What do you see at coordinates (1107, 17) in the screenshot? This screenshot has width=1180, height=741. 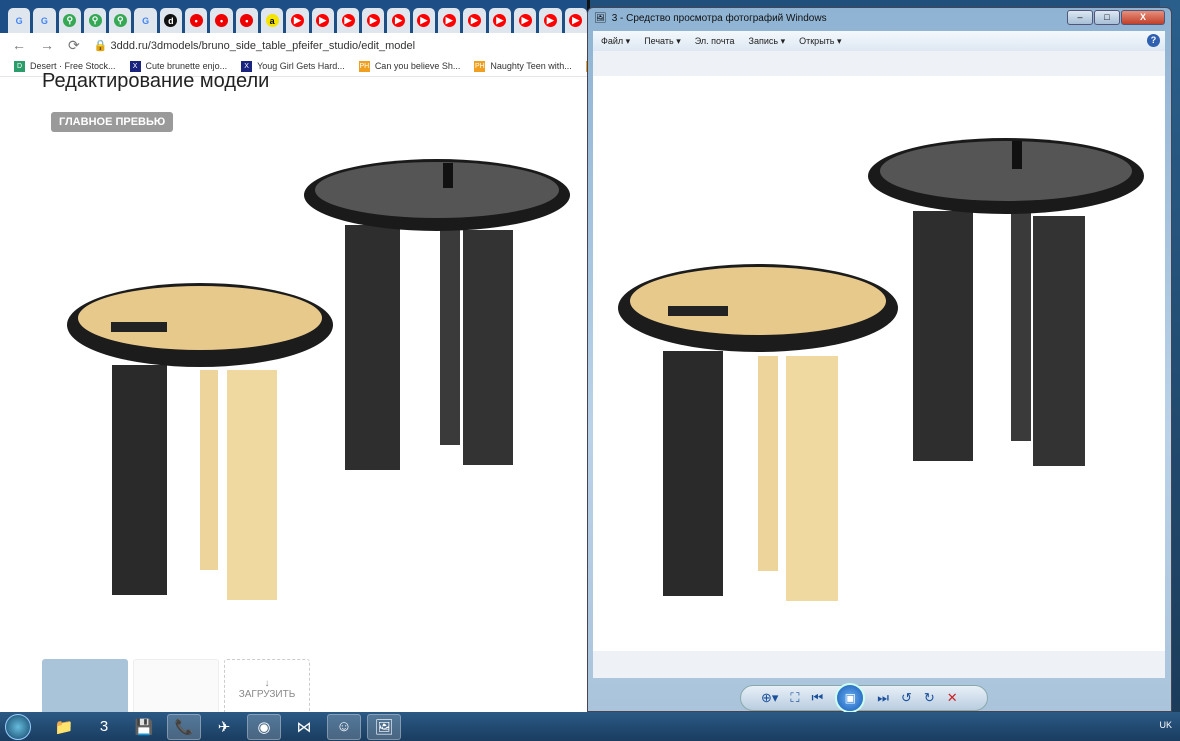 I see `maximize-button: □` at bounding box center [1107, 17].